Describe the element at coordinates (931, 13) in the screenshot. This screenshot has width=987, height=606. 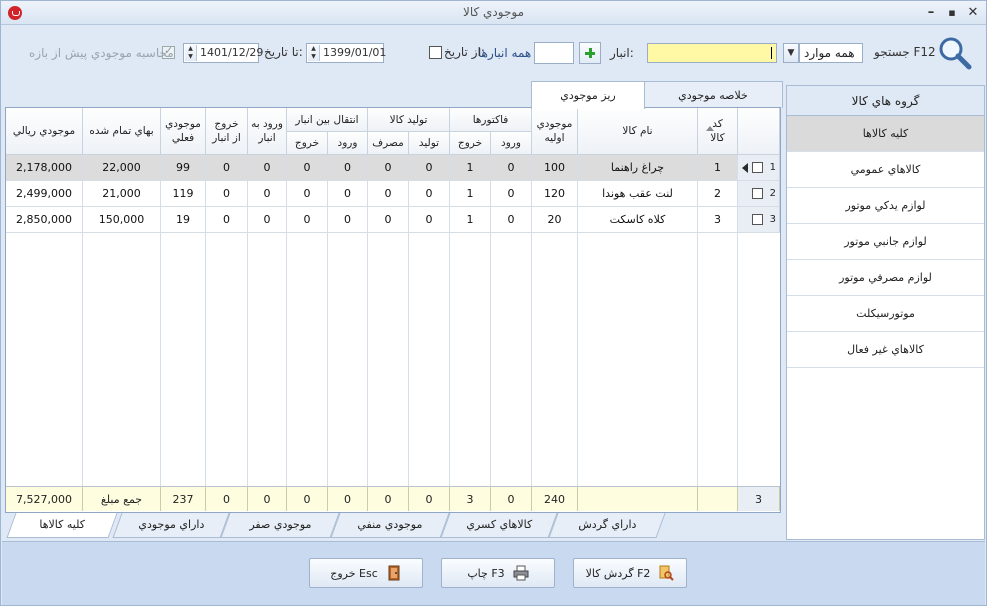
I see `minimize-button: –` at that location.